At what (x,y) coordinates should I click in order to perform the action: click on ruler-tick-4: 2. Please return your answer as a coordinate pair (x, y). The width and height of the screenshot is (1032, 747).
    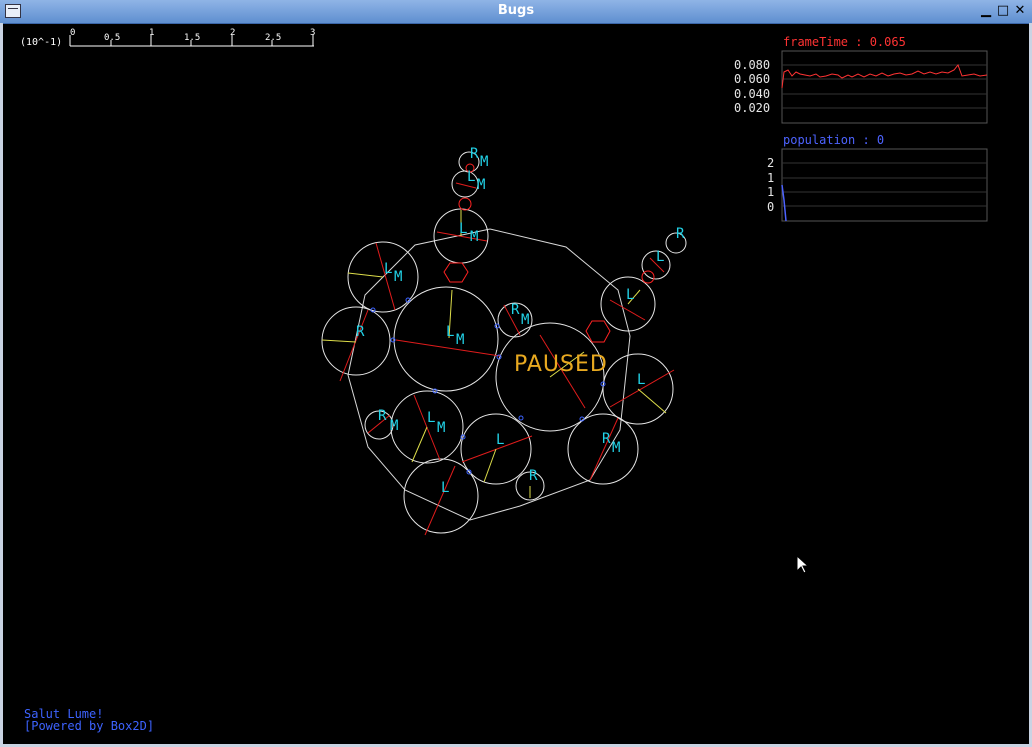
    Looking at the image, I should click on (232, 33).